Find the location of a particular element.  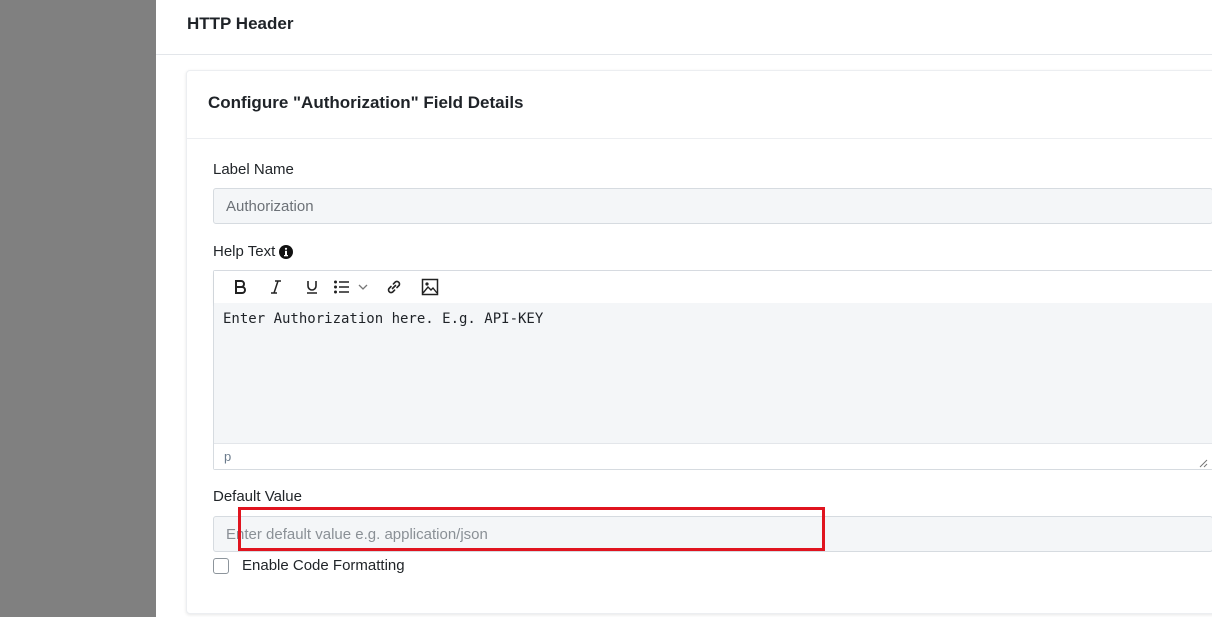

label-name-label: Label Name is located at coordinates (253, 169).